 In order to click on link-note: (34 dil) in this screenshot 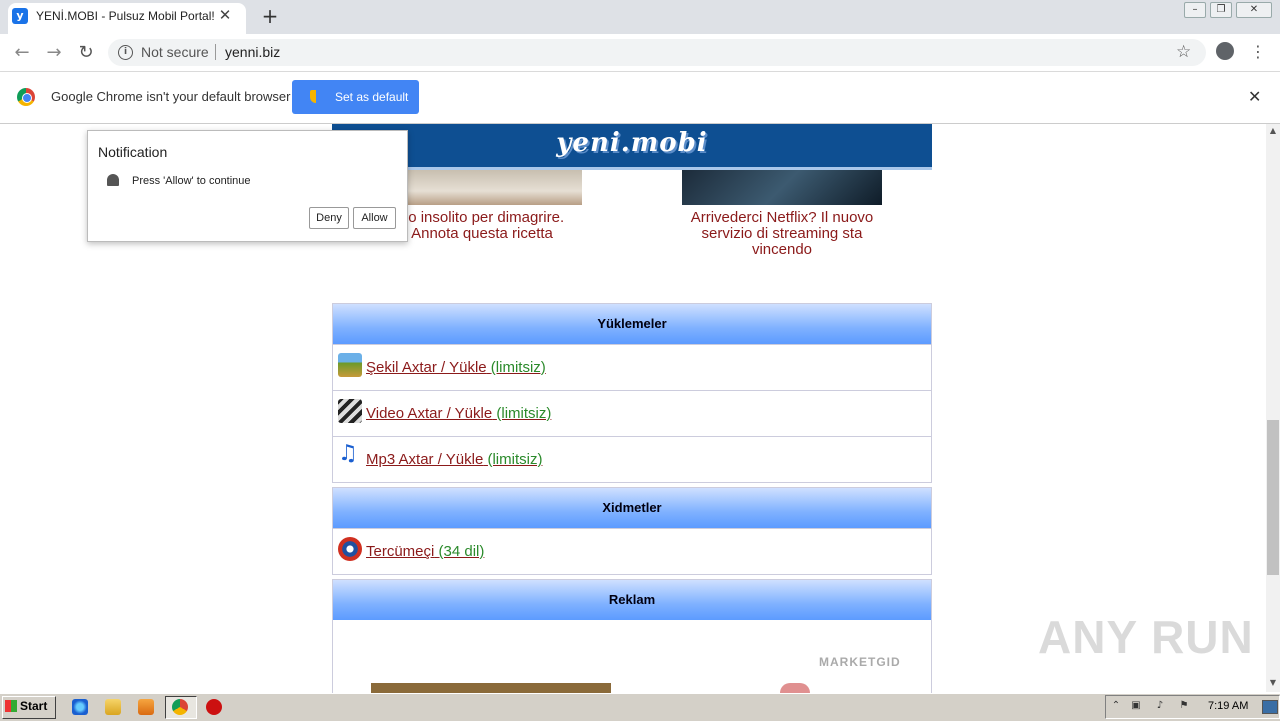, I will do `click(461, 551)`.